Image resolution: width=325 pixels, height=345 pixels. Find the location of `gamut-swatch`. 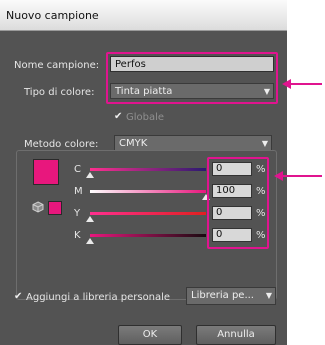

gamut-swatch is located at coordinates (55, 208).